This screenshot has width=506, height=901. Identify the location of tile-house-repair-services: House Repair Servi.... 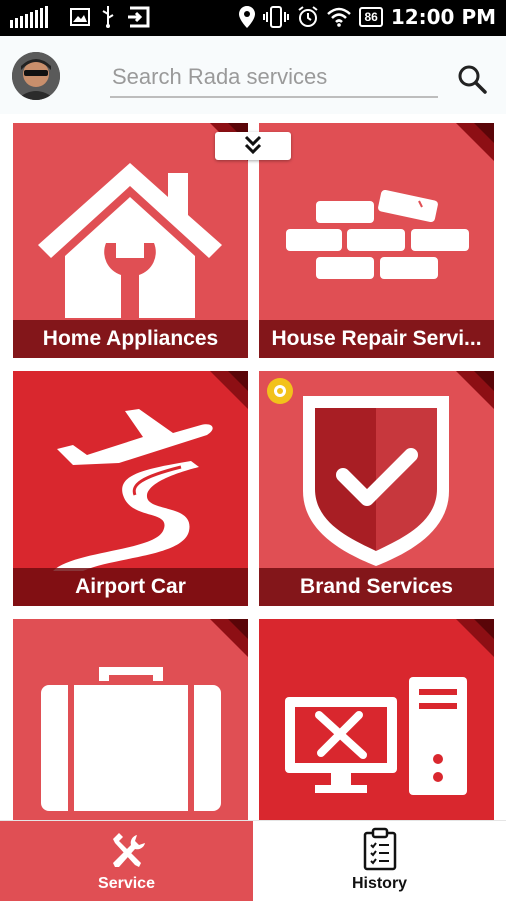
(376, 240).